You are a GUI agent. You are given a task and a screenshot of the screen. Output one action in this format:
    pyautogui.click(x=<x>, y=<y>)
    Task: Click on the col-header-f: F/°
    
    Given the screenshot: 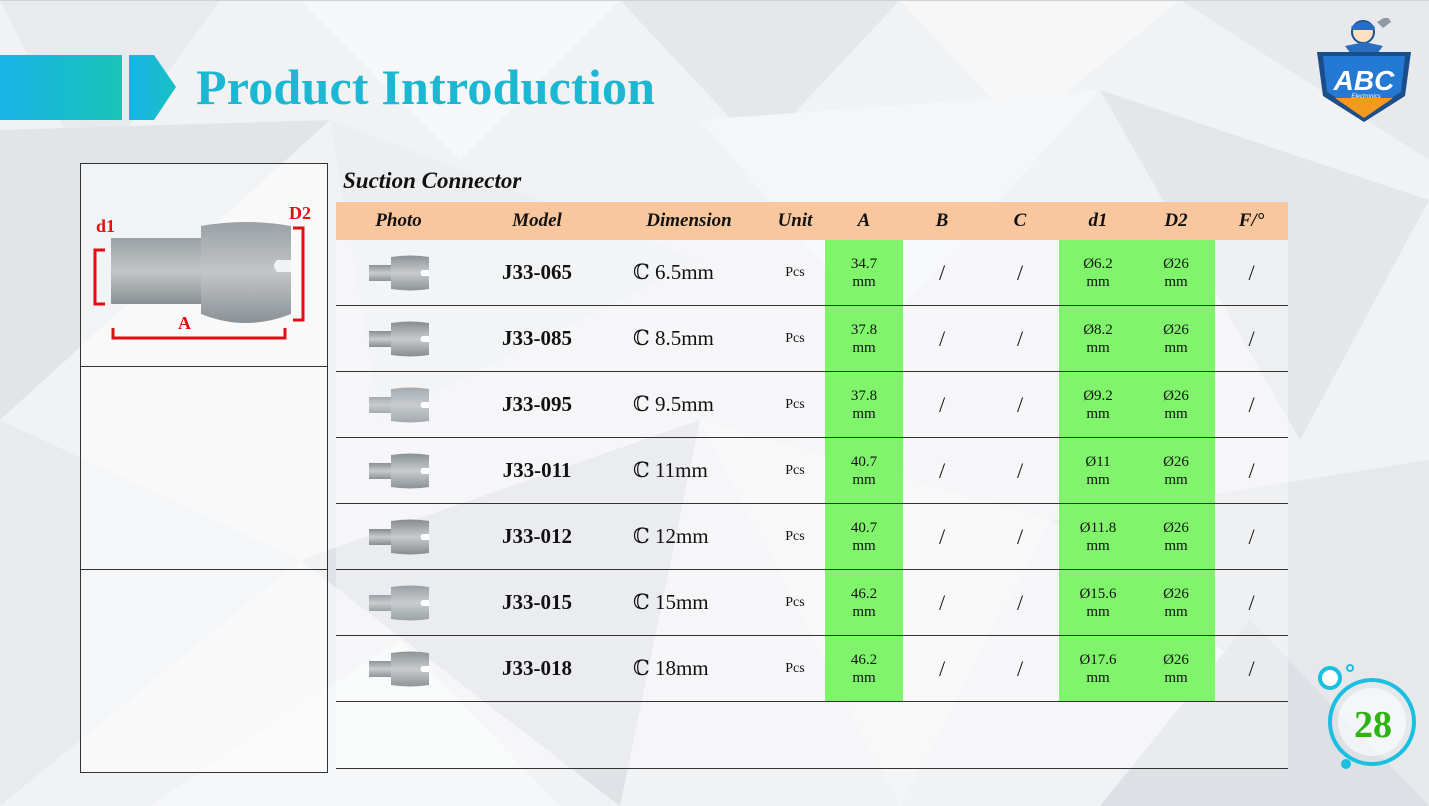 What is the action you would take?
    pyautogui.click(x=1251, y=221)
    